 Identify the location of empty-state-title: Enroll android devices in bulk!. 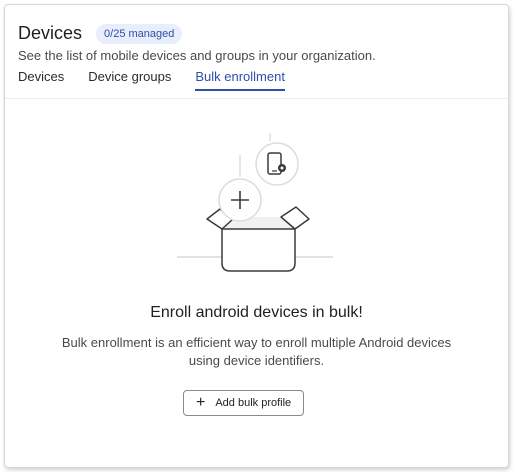
(256, 312).